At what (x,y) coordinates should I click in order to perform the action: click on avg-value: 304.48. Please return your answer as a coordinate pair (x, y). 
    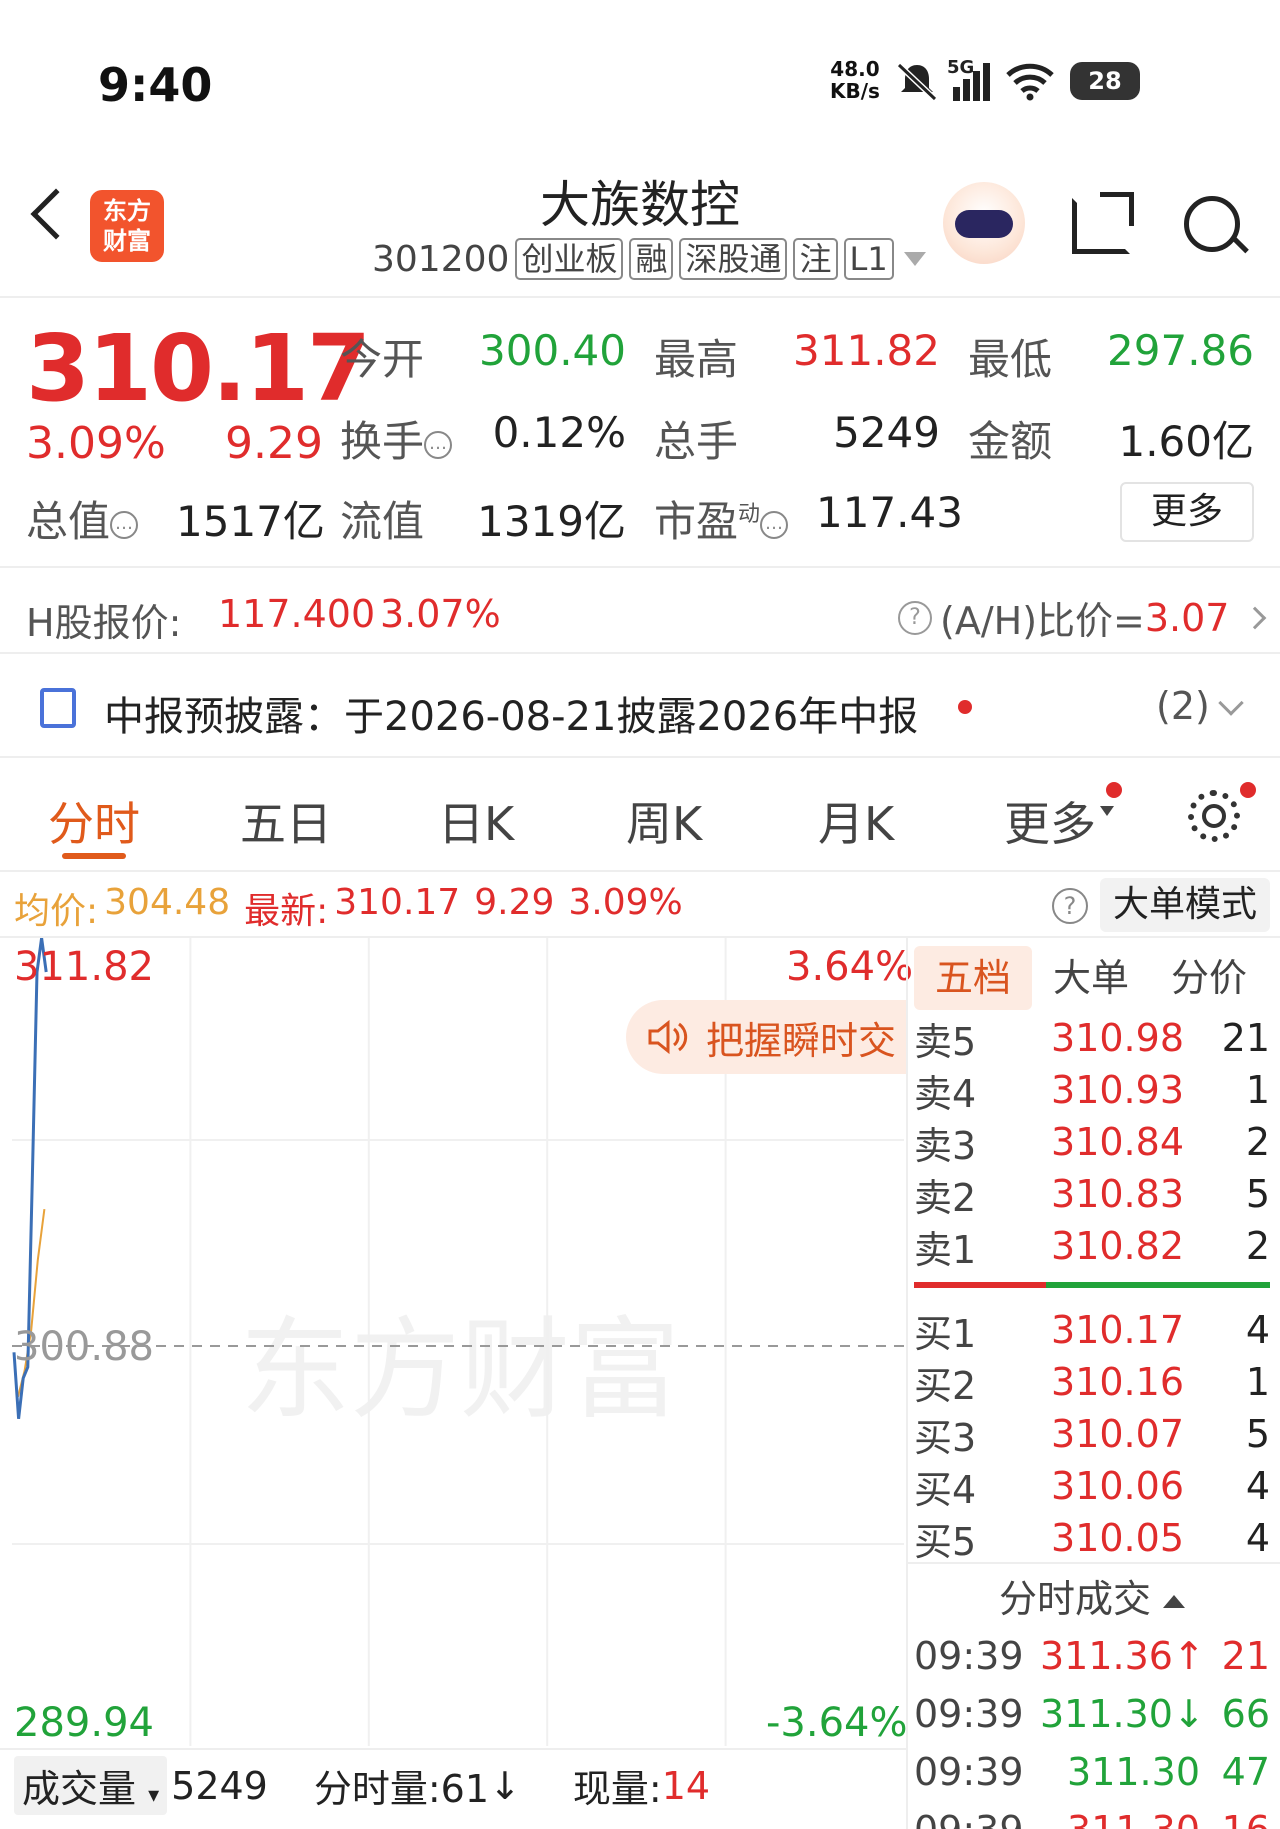
    Looking at the image, I should click on (167, 902).